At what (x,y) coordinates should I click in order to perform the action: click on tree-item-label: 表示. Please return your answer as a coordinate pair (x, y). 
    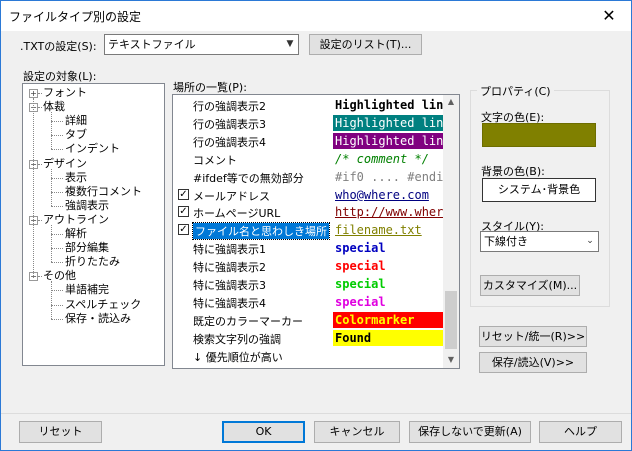
    Looking at the image, I should click on (76, 177).